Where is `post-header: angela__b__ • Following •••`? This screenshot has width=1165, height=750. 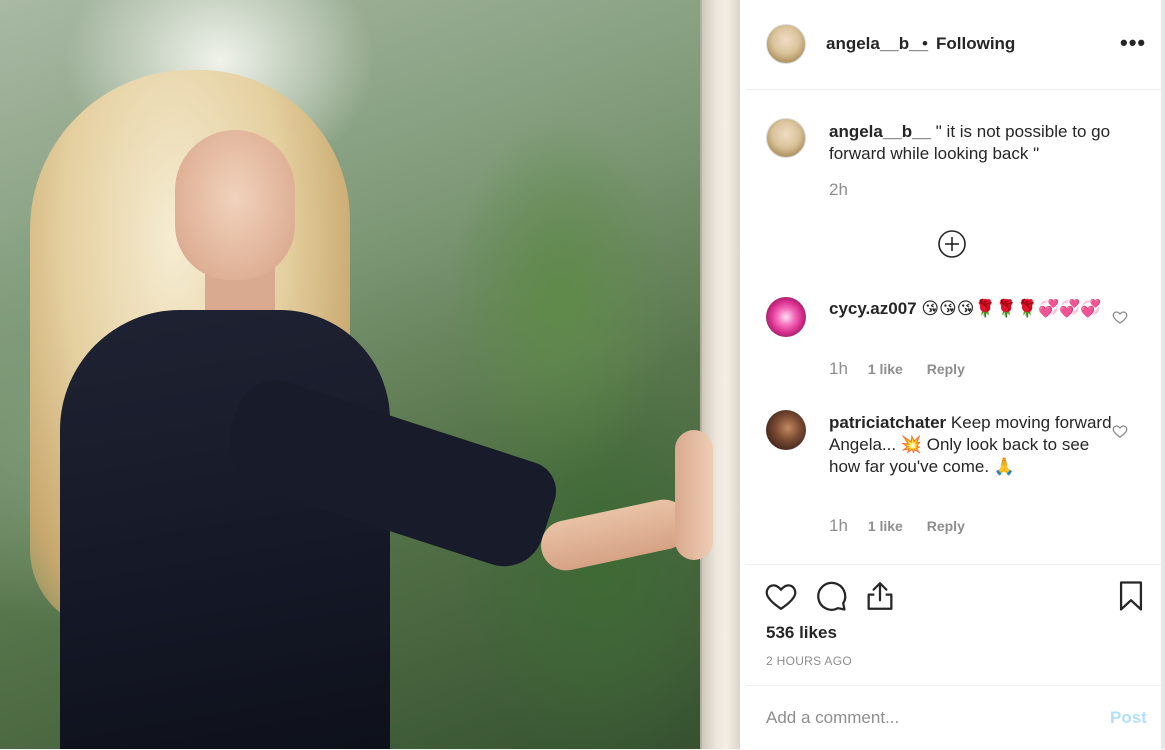 post-header: angela__b__ • Following ••• is located at coordinates (955, 45).